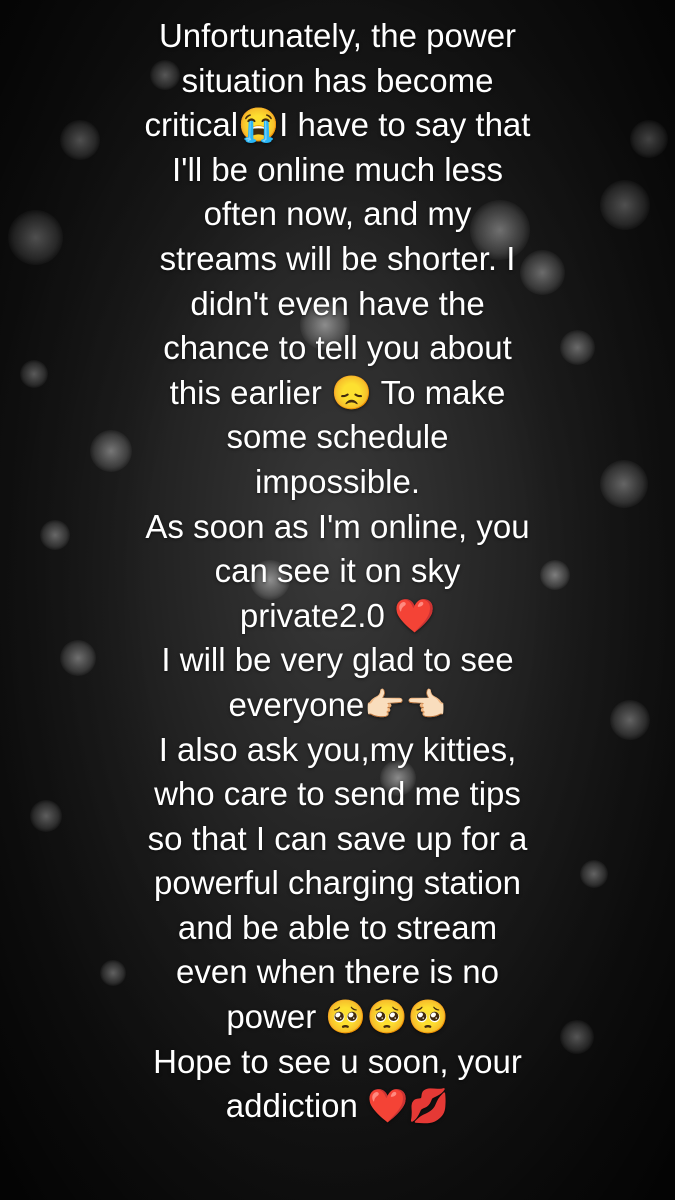 This screenshot has width=675, height=1200. Describe the element at coordinates (337, 258) in the screenshot. I see `caption-line: streams will be shorter. I` at that location.